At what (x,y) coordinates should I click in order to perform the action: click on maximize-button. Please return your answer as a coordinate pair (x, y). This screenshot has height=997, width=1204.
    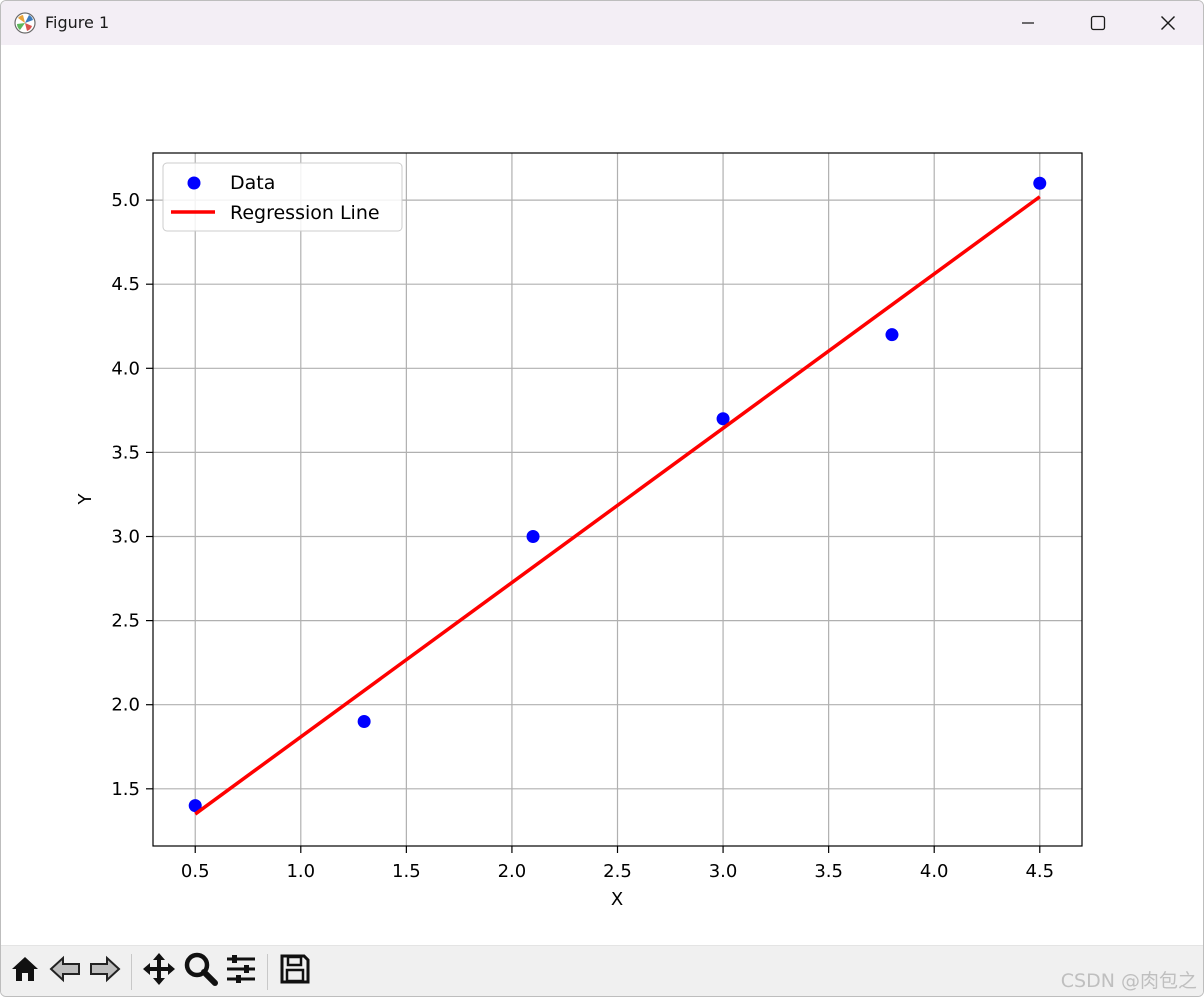
    Looking at the image, I should click on (1098, 23).